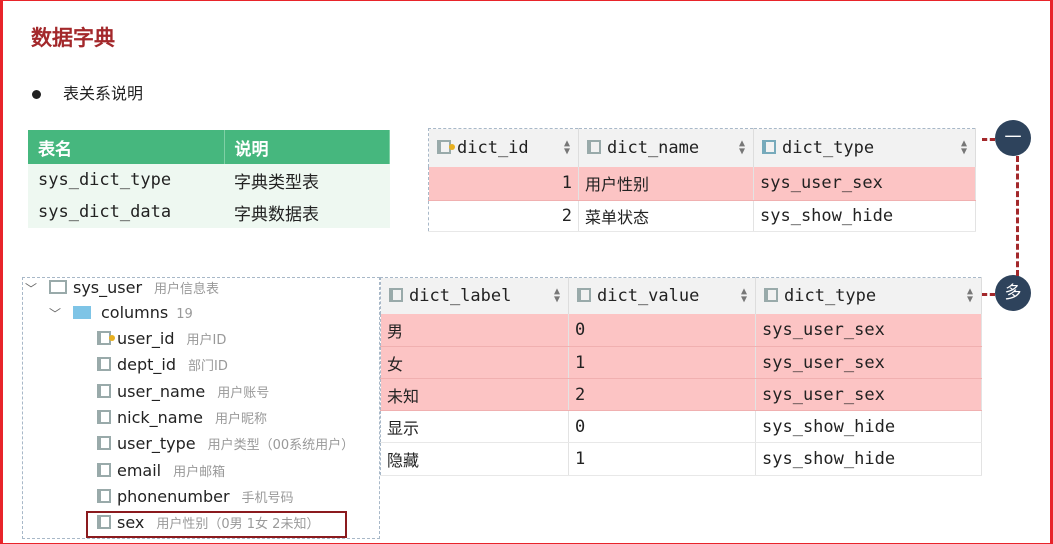 This screenshot has width=1053, height=544. What do you see at coordinates (474, 394) in the screenshot?
I see `cell: 未知` at bounding box center [474, 394].